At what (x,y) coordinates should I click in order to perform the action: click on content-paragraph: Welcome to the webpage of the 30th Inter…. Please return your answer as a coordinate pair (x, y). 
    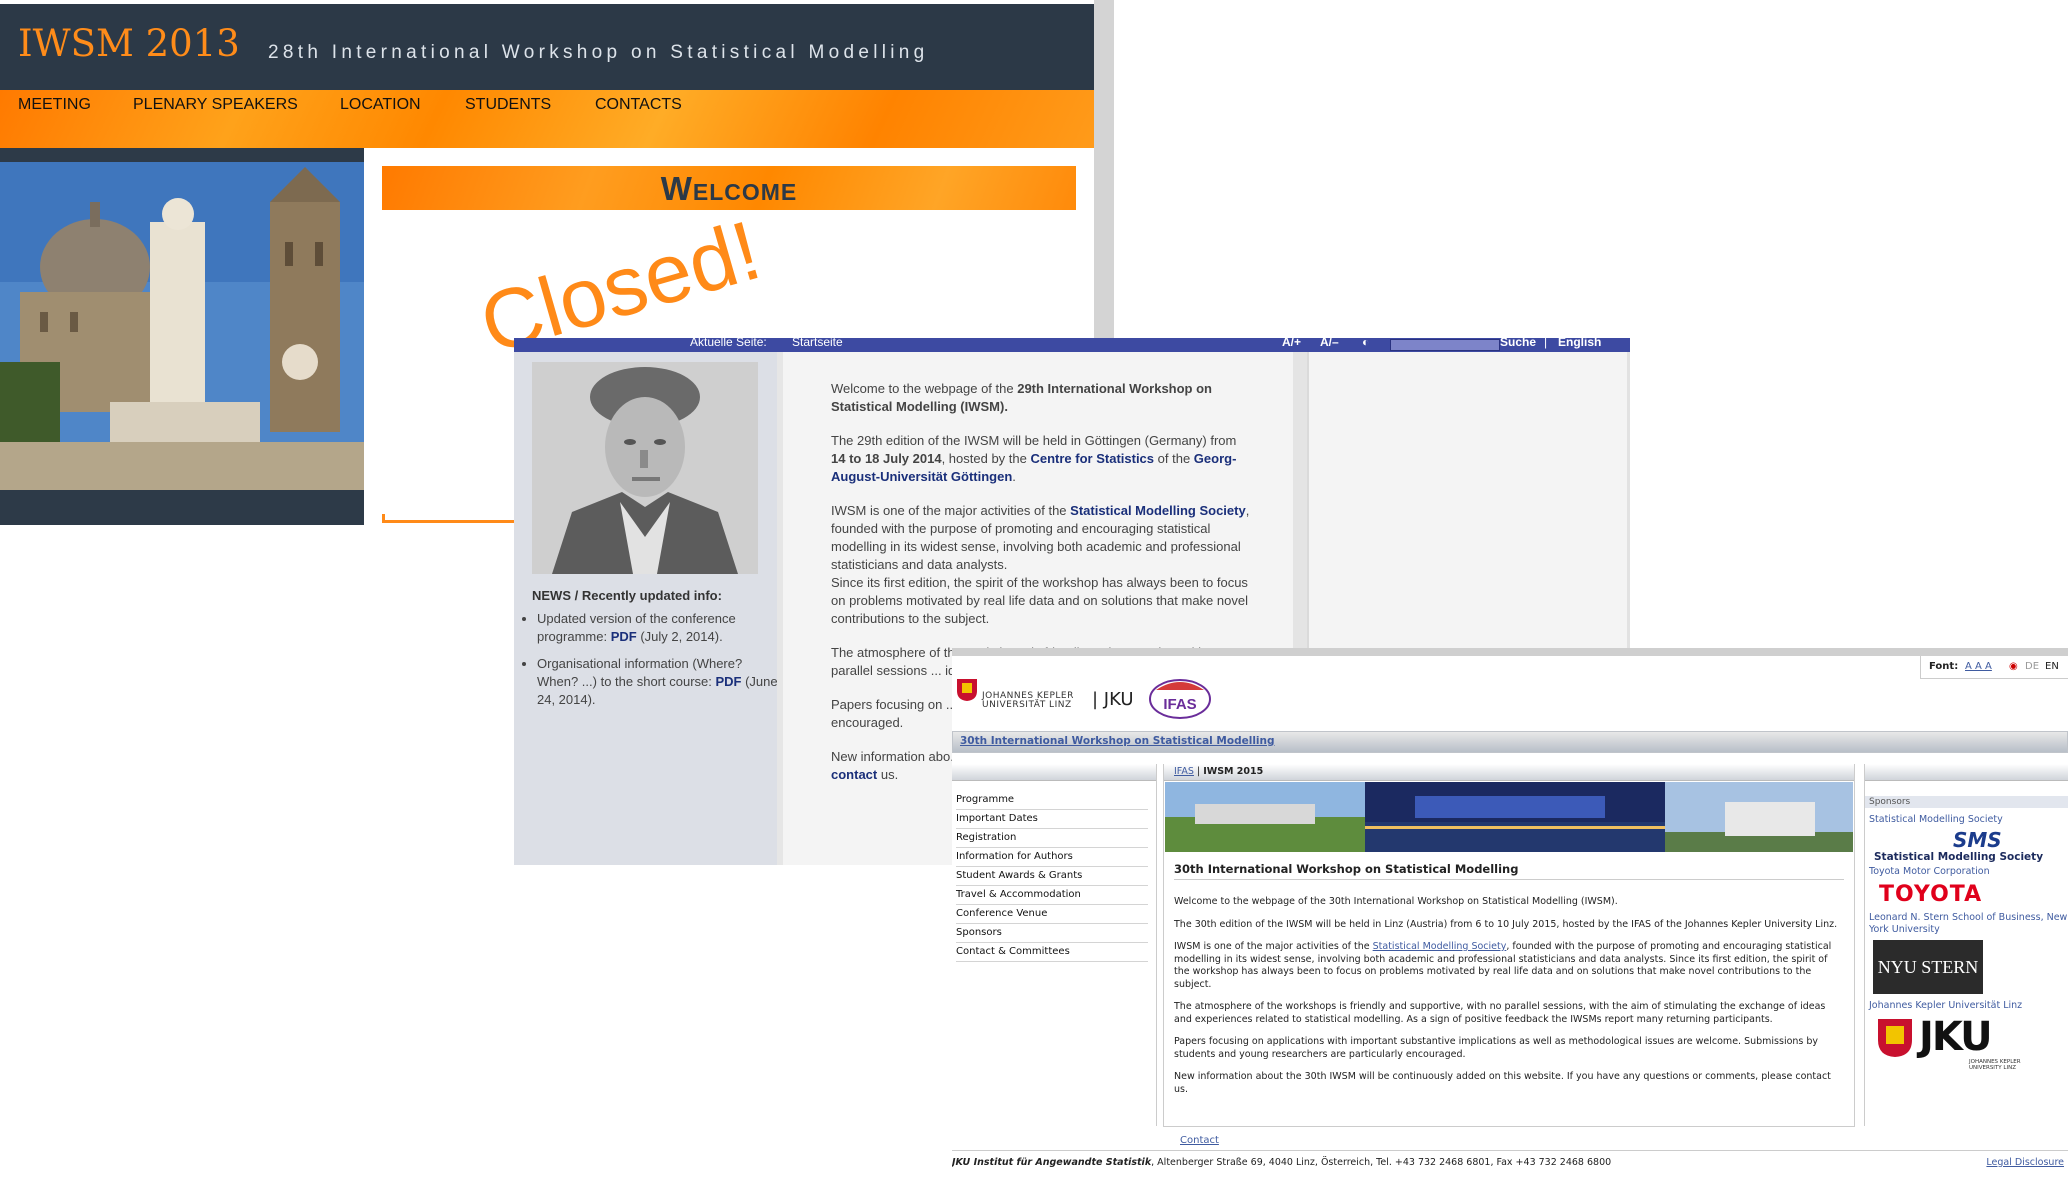
    Looking at the image, I should click on (1396, 901).